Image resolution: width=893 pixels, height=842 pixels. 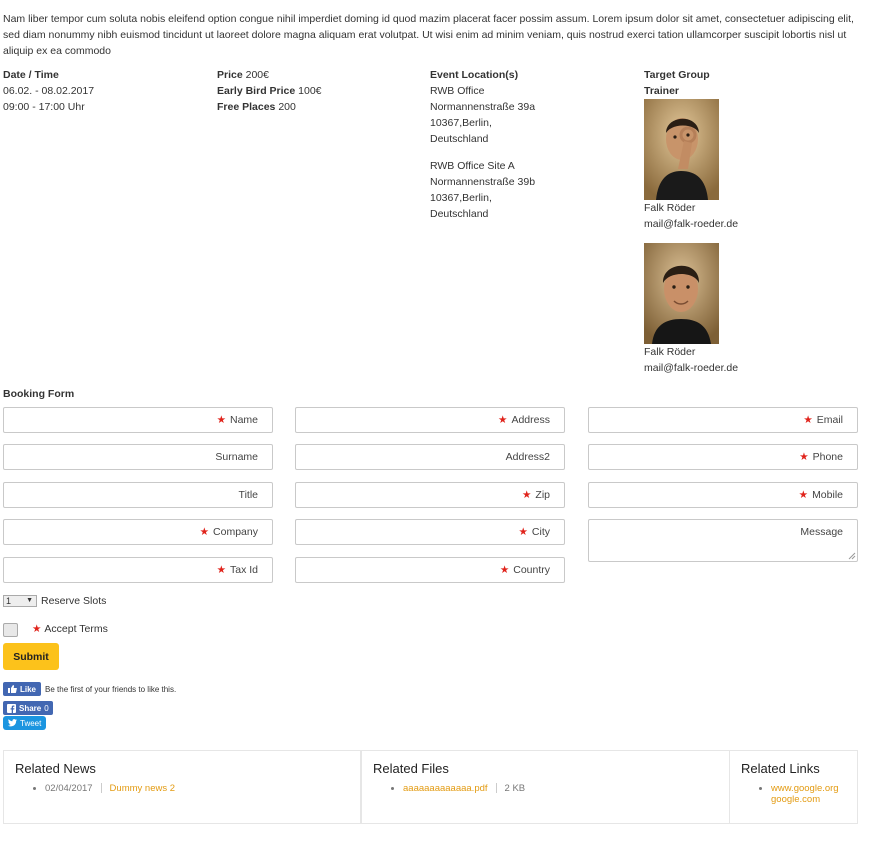 What do you see at coordinates (138, 495) in the screenshot?
I see `title-input: Title` at bounding box center [138, 495].